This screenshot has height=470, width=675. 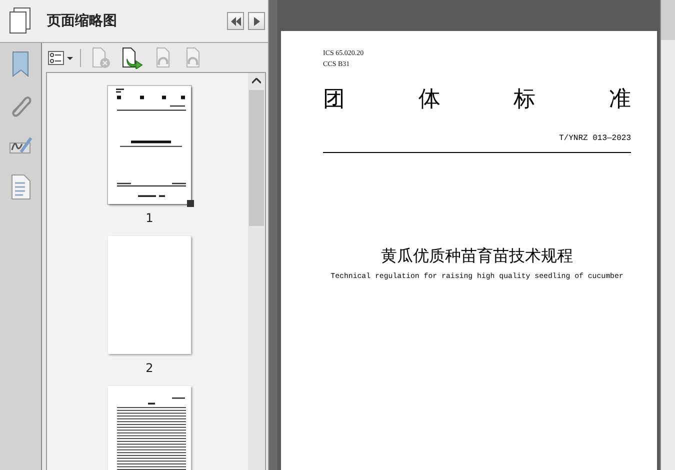 I want to click on page-insert-button, so click(x=132, y=57).